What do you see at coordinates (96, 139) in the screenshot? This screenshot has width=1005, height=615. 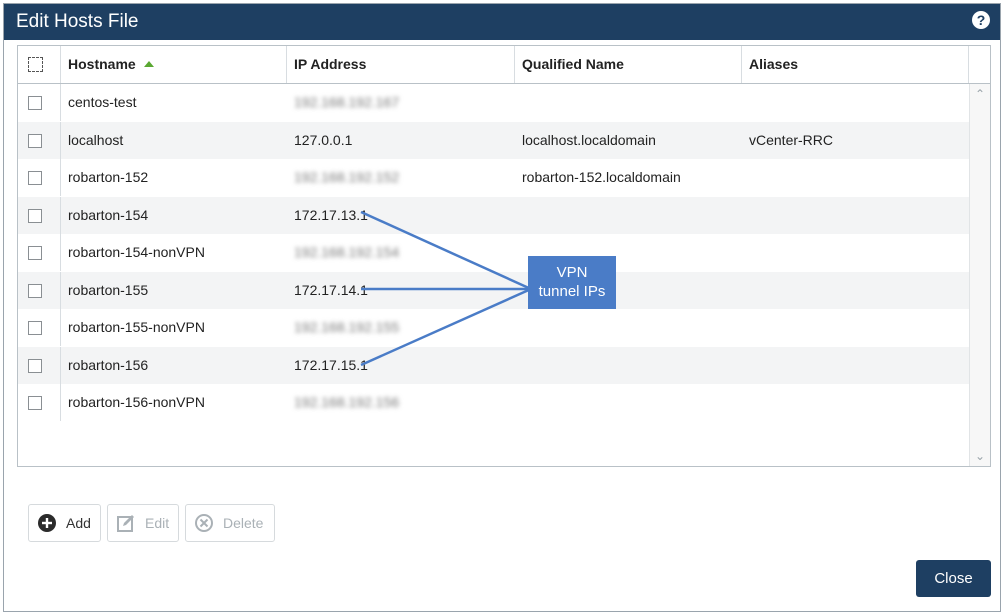 I see `hostname-cell: localhost` at bounding box center [96, 139].